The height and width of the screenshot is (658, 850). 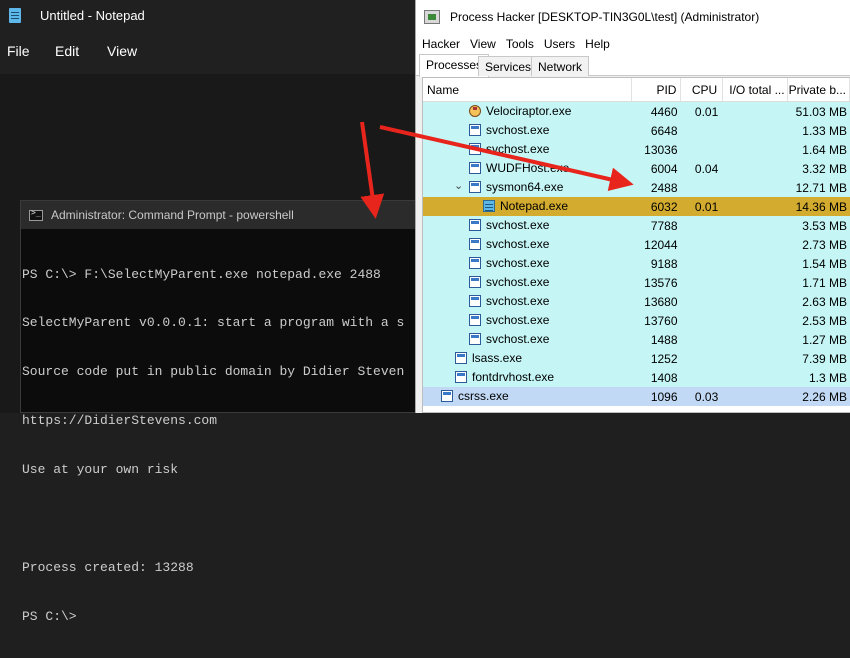 I want to click on process-row: svchost.exe 13760 2.53 MB, so click(x=636, y=320).